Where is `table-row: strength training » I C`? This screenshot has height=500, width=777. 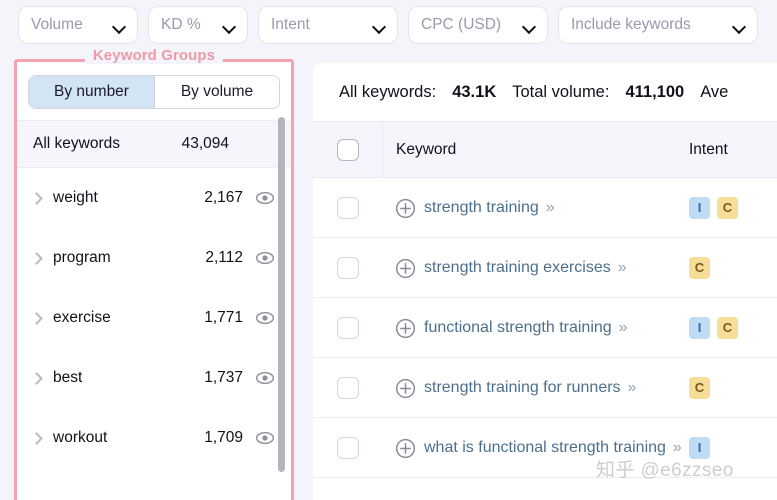
table-row: strength training » I C is located at coordinates (545, 208).